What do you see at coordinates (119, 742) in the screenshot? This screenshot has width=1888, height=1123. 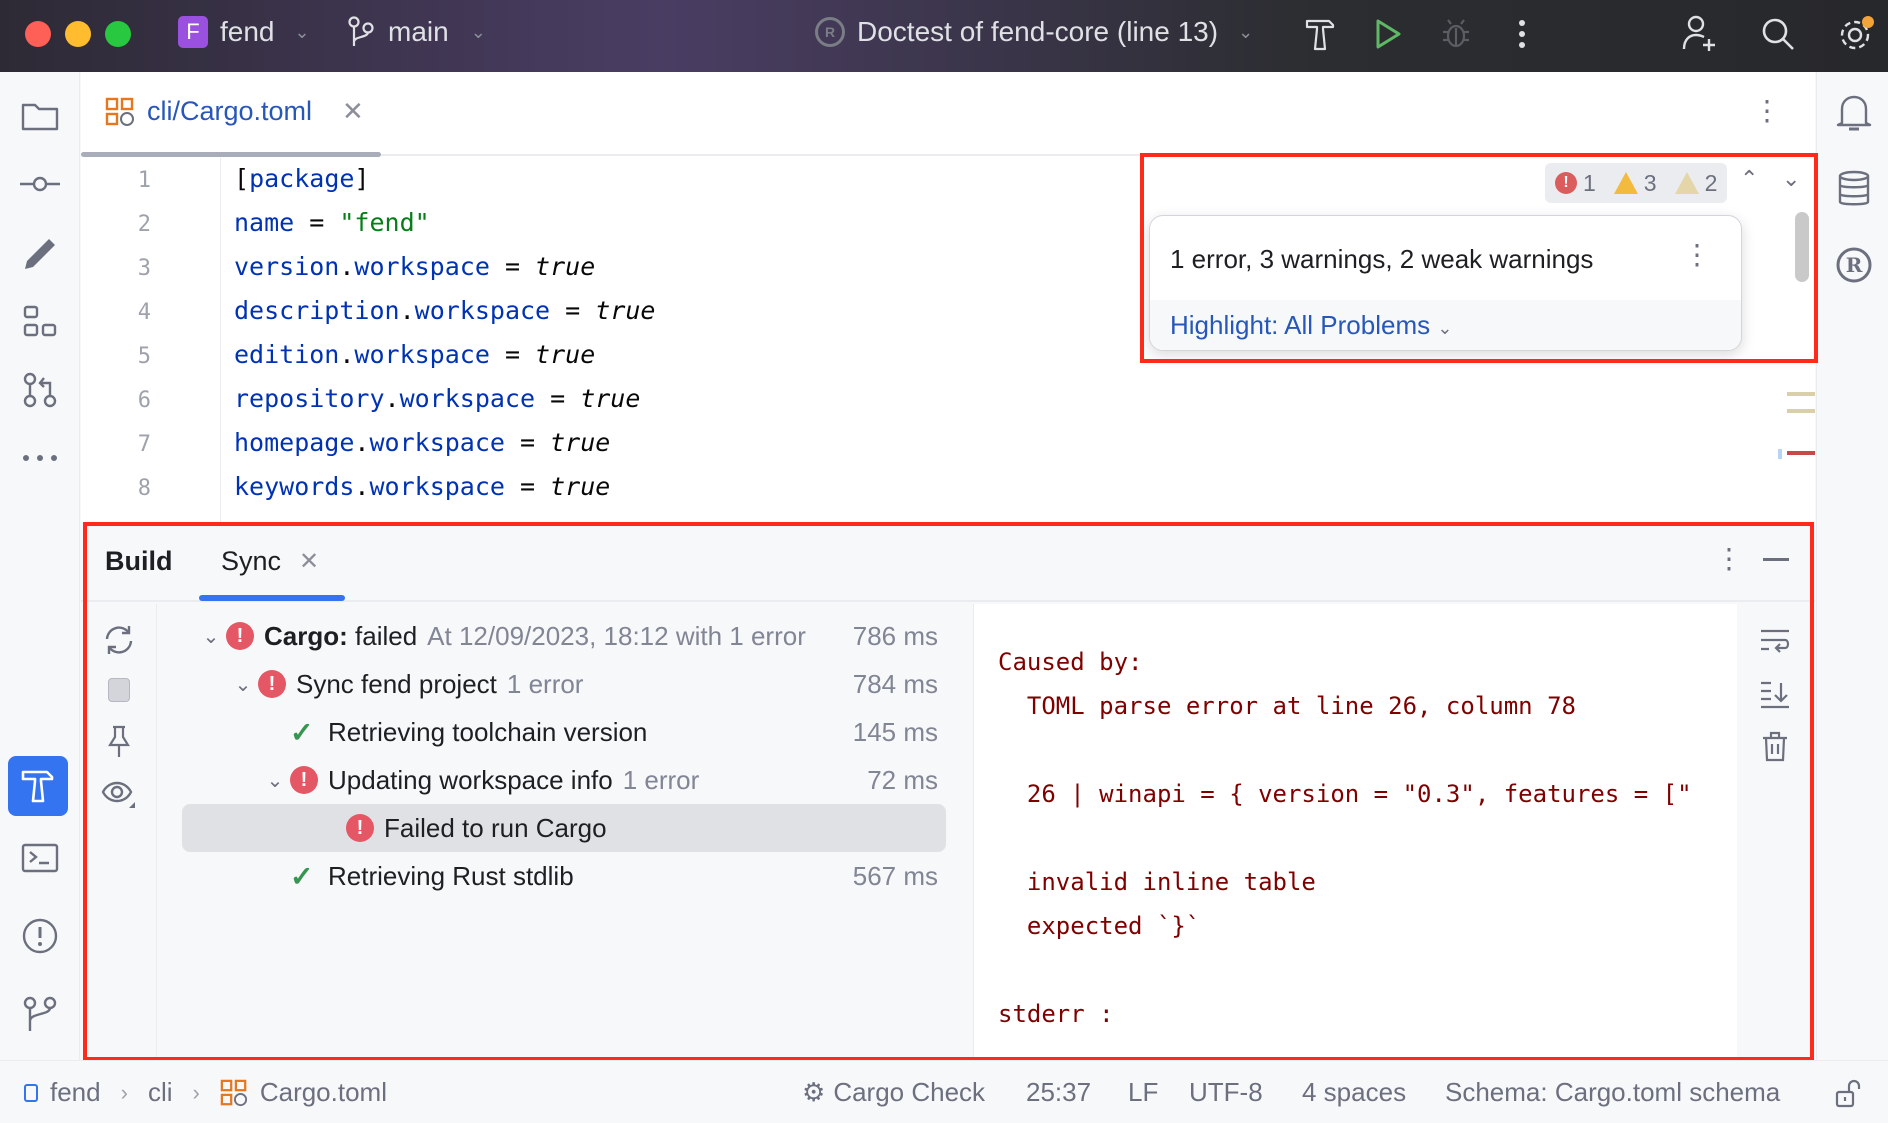 I see `pin-button` at bounding box center [119, 742].